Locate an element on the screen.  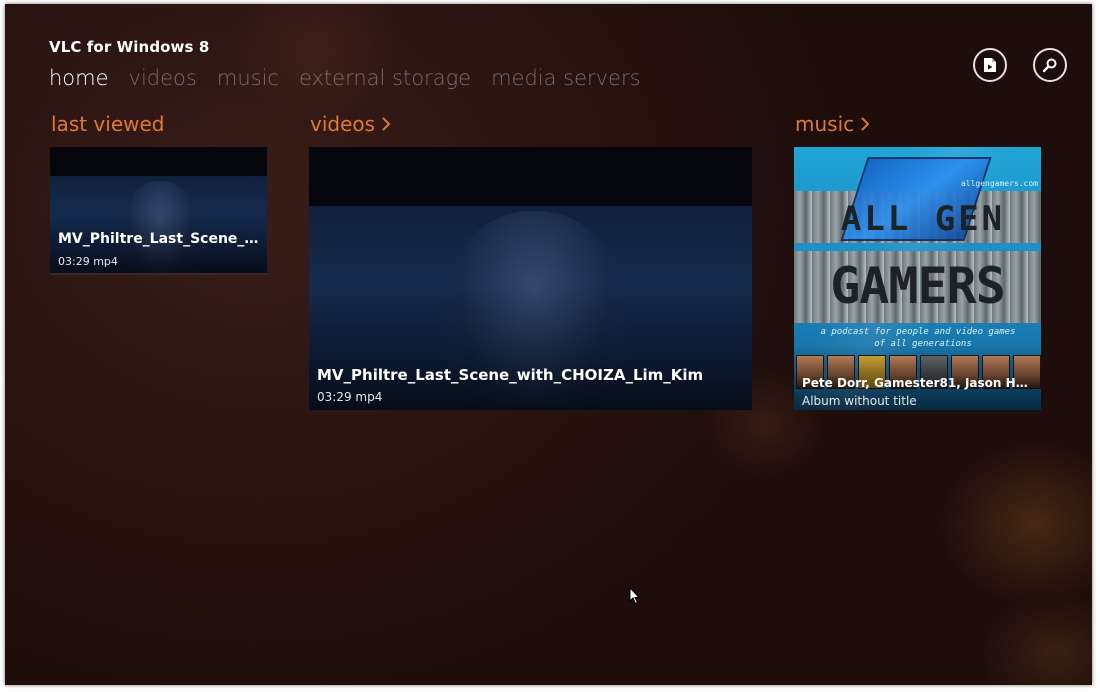
nav-music: music is located at coordinates (248, 78).